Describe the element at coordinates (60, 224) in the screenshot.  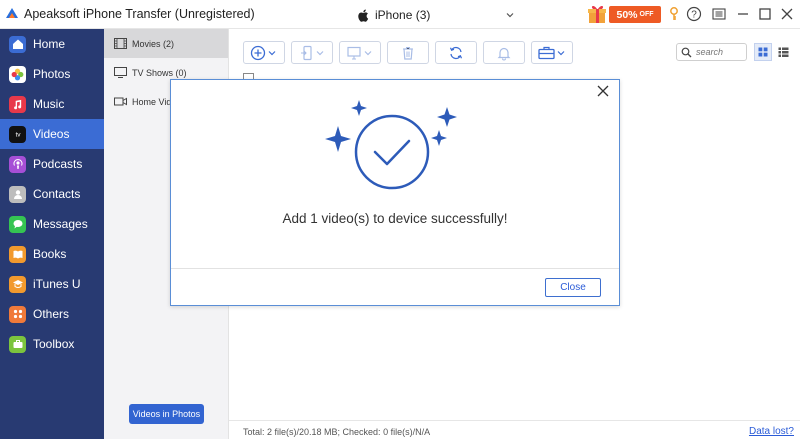
I see `sidebar-item-label: Messages` at that location.